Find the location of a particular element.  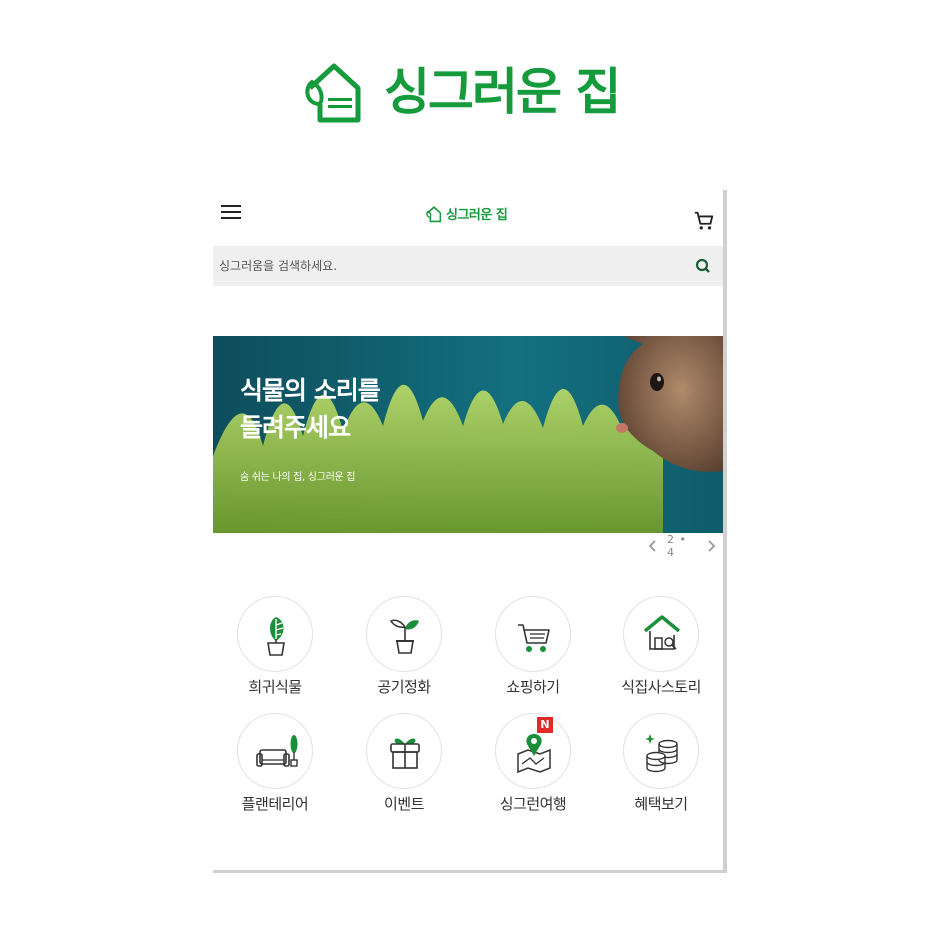

banner-subtitle: 숨 쉬는 나의 집, 싱그러운 집 is located at coordinates (298, 477).